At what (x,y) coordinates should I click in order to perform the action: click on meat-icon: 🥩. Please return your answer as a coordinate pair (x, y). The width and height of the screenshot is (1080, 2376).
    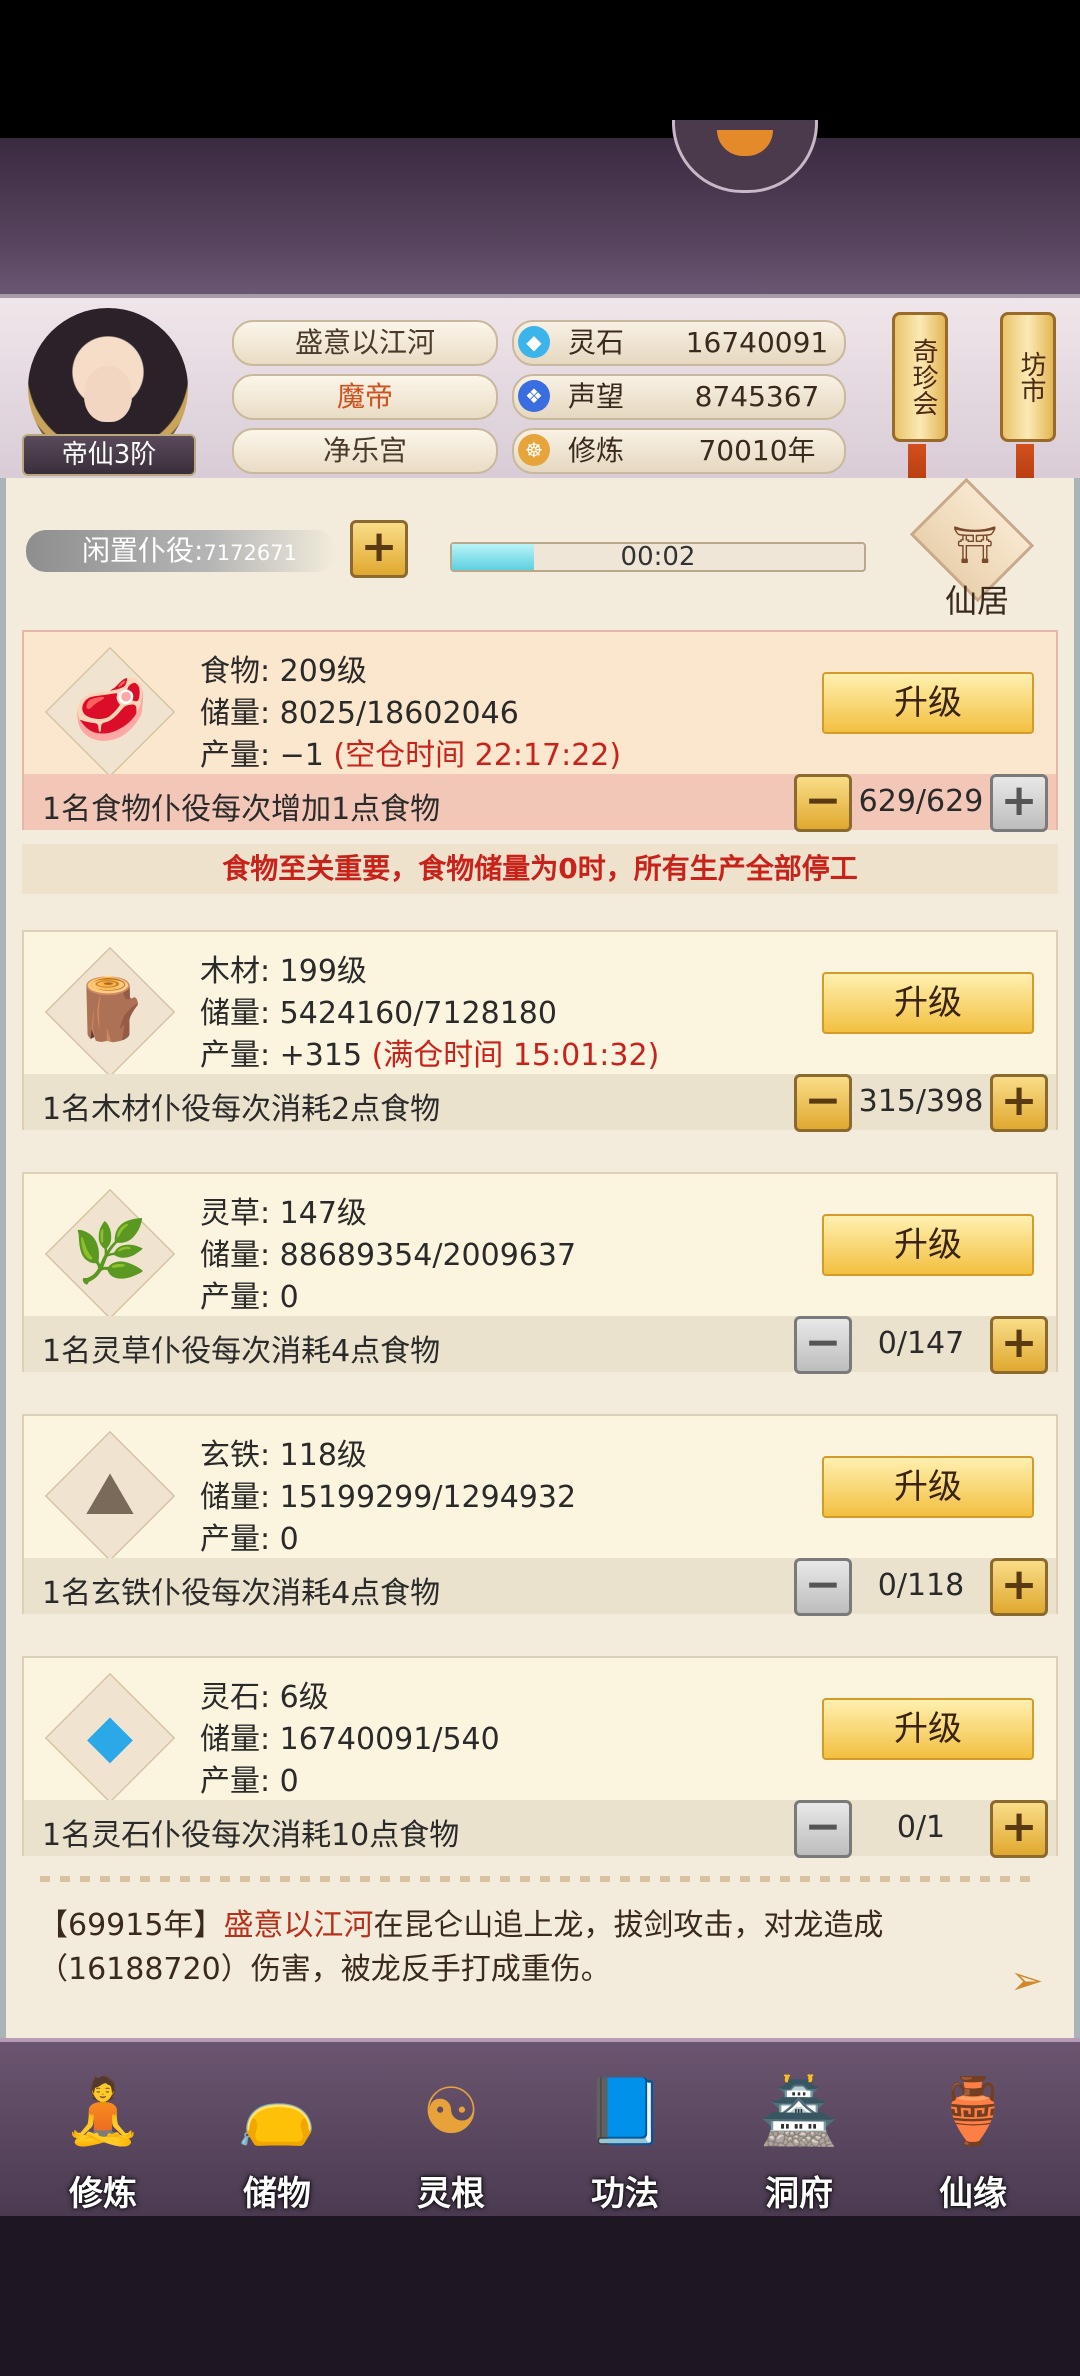
    Looking at the image, I should click on (110, 710).